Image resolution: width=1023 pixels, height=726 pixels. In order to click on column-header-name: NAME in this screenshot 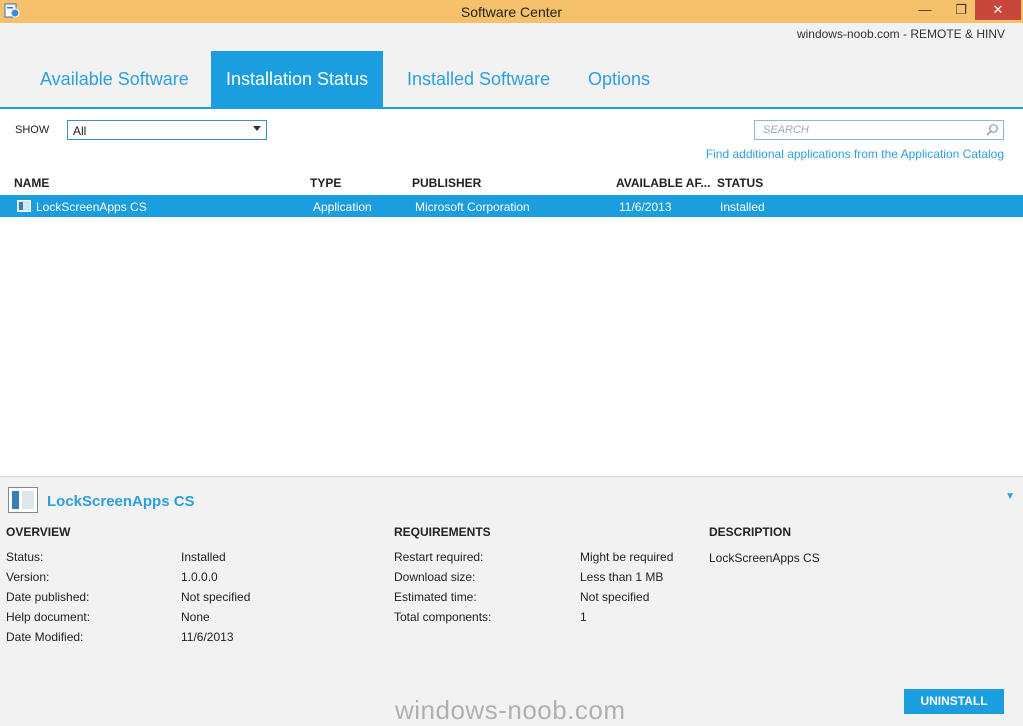, I will do `click(31, 183)`.